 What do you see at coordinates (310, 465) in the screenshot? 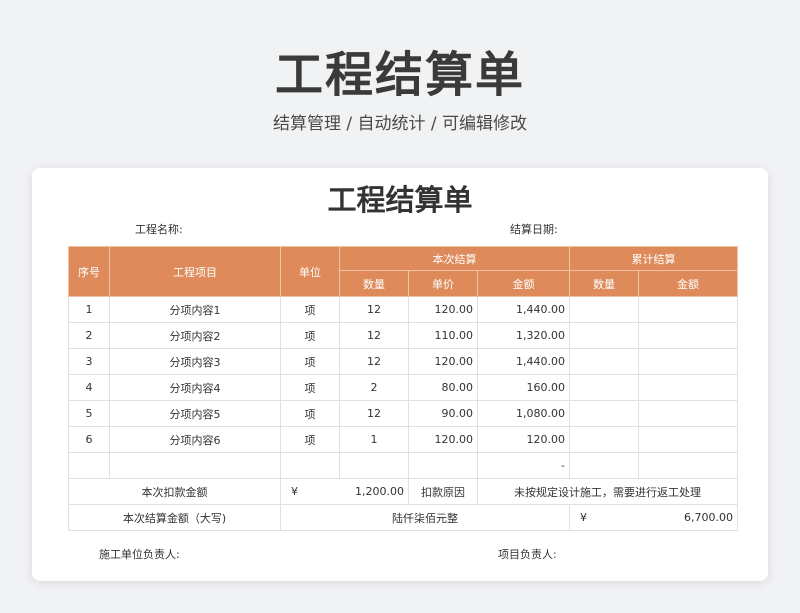
I see `cell-unit` at bounding box center [310, 465].